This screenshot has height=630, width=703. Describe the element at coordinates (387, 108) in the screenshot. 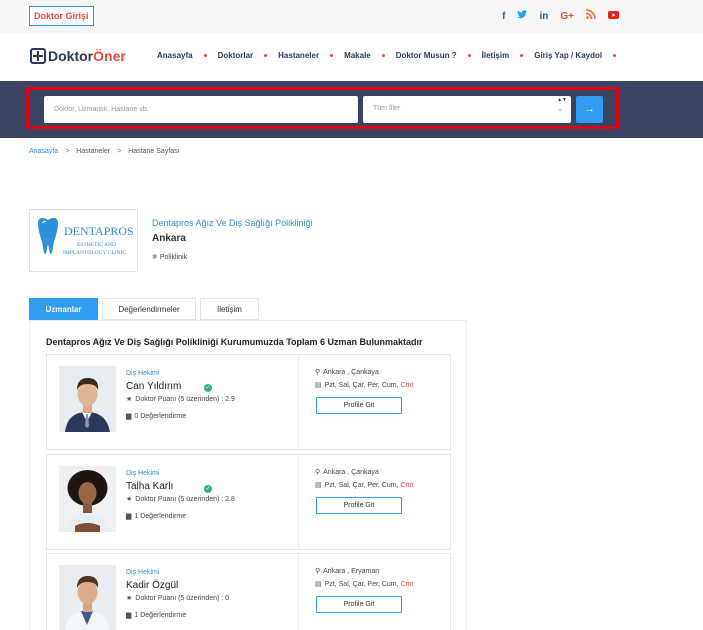

I see `city-select-value: Tüm İller` at that location.